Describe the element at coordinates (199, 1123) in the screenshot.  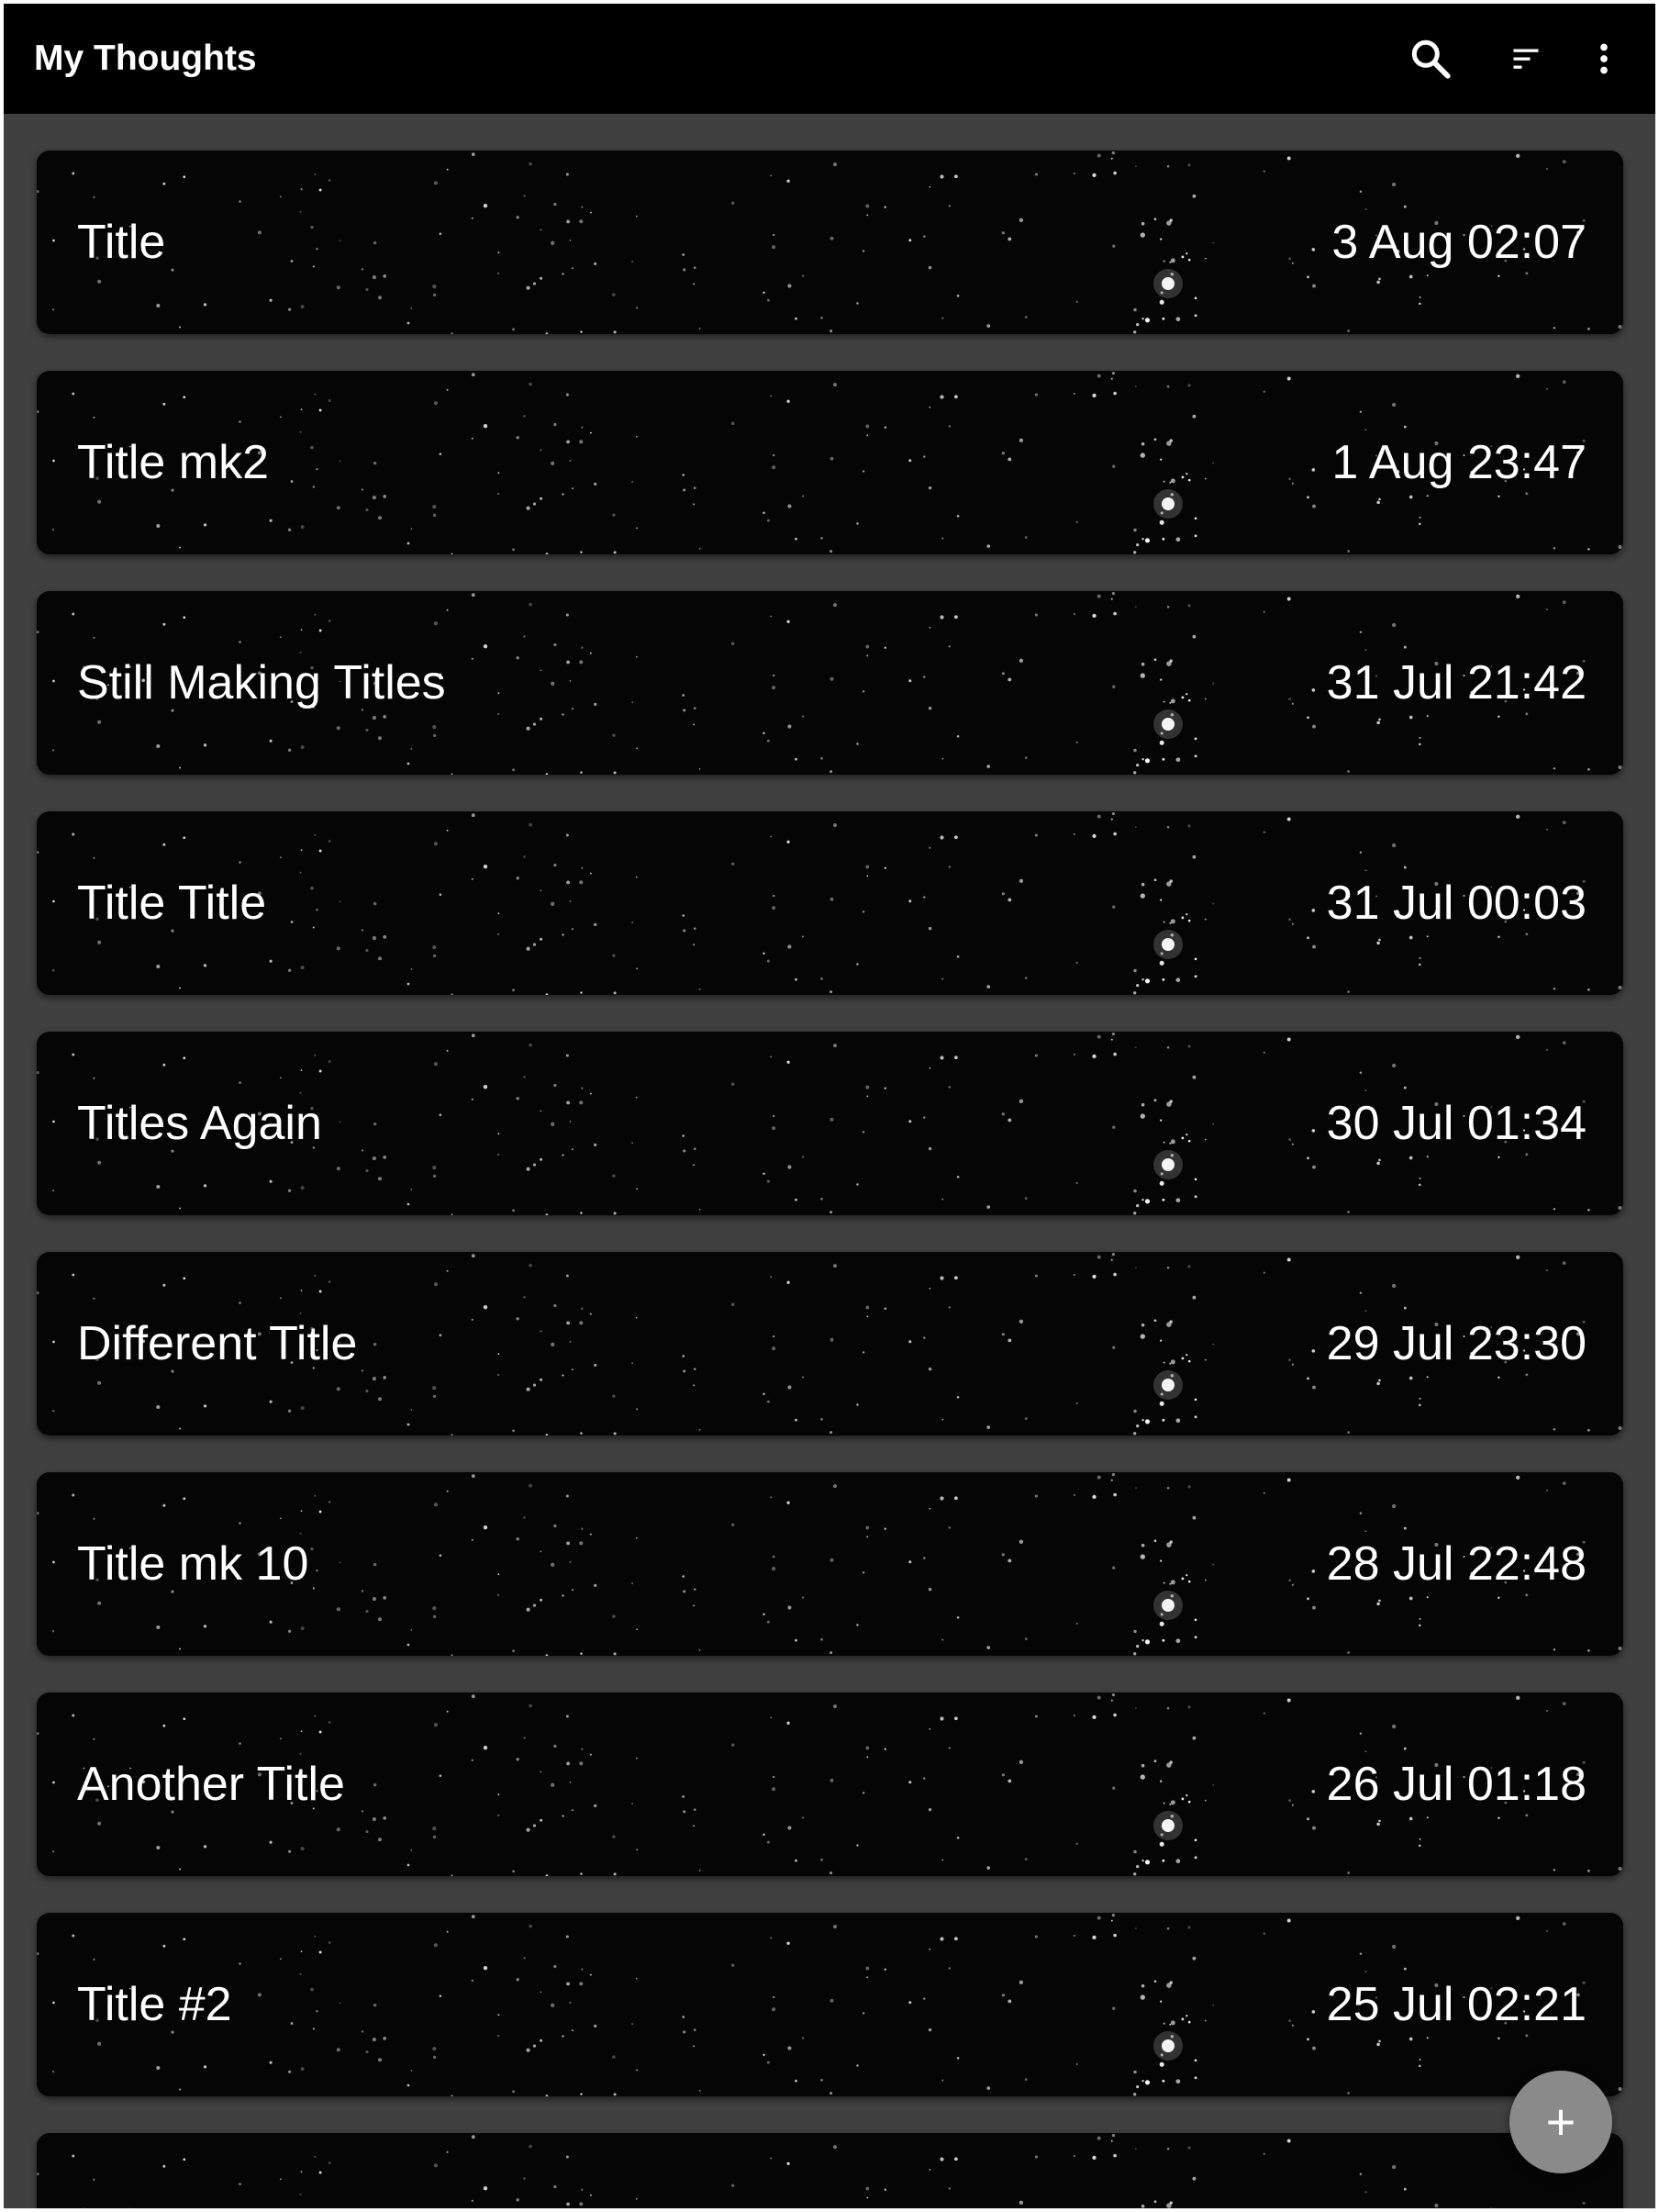
I see `note-title: Titles Again` at that location.